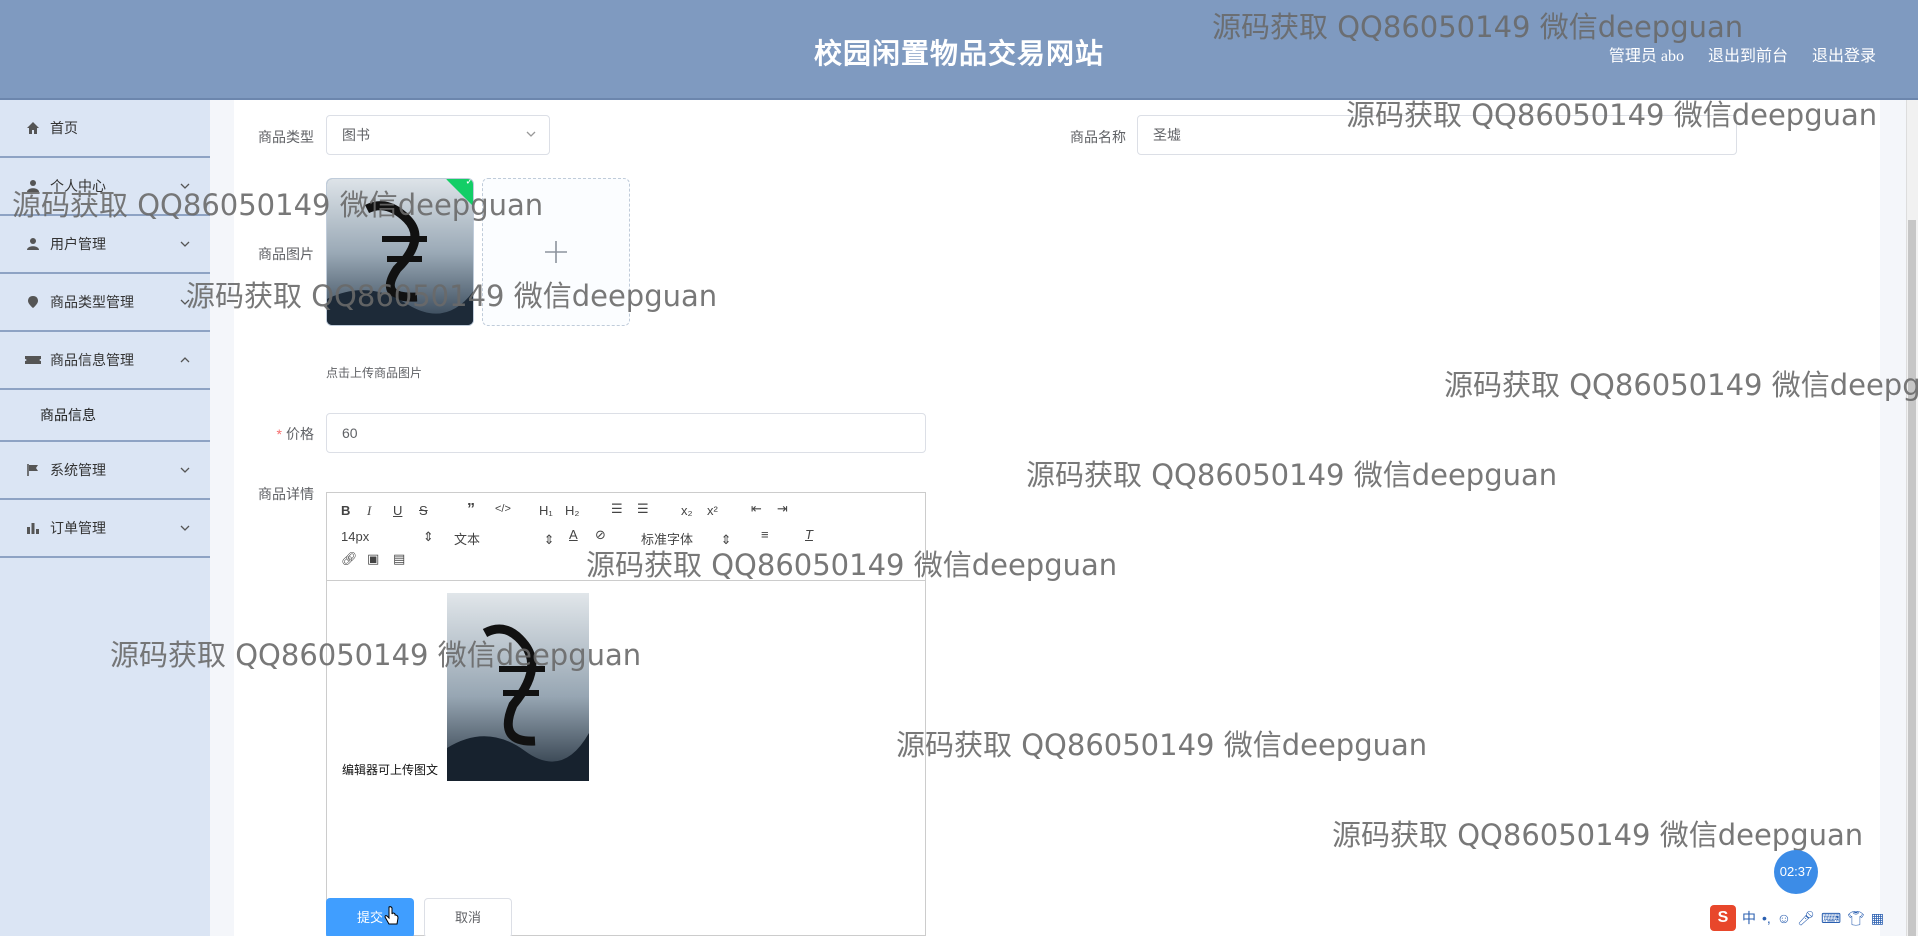 The image size is (1918, 936). Describe the element at coordinates (300, 434) in the screenshot. I see `price-label-text: 价格` at that location.